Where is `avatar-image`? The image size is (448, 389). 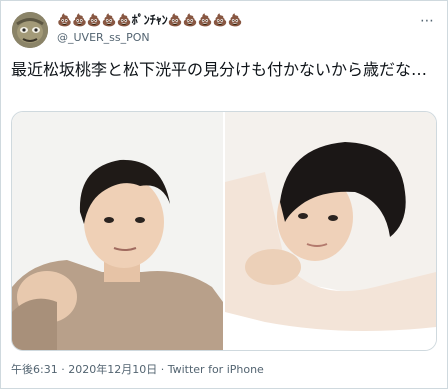 avatar-image is located at coordinates (30, 30).